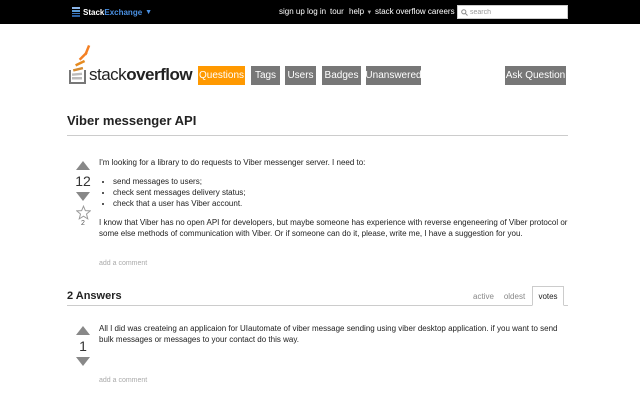 The height and width of the screenshot is (400, 640). What do you see at coordinates (535, 75) in the screenshot?
I see `ask-question-button: Ask Question` at bounding box center [535, 75].